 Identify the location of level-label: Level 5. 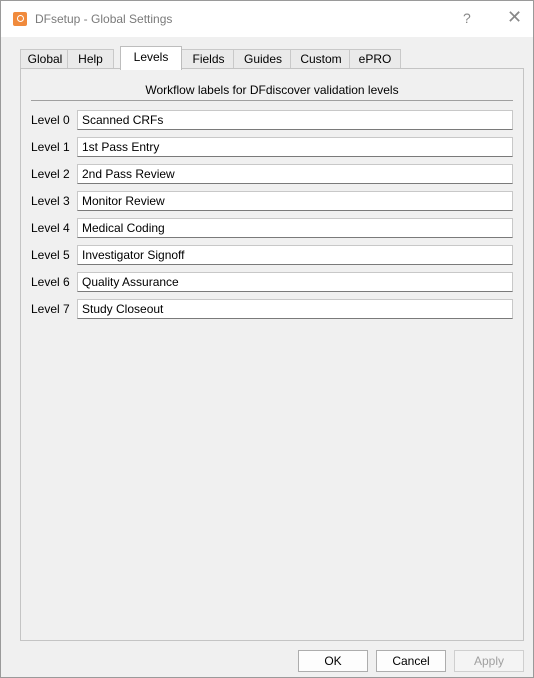
(50, 255).